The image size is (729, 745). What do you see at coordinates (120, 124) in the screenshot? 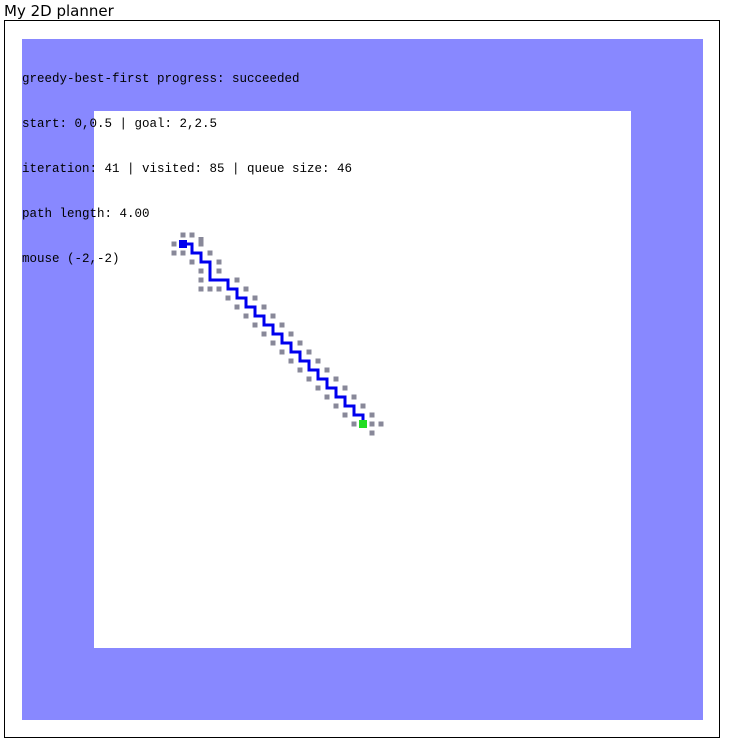
I see `start-goal-status: start: 0,0.5 | goal: 2,2.5` at bounding box center [120, 124].